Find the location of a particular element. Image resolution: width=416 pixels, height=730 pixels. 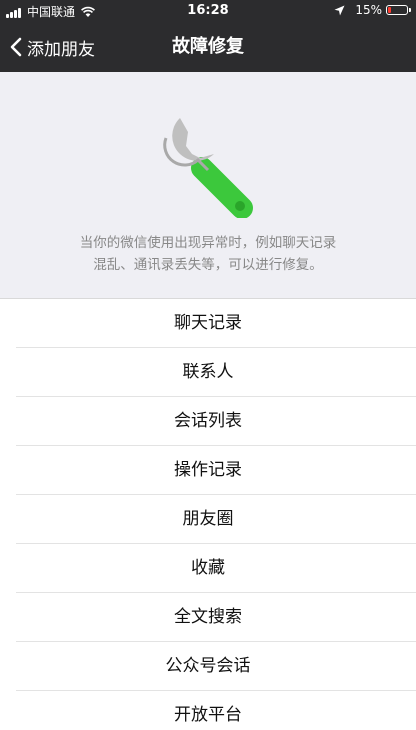

description-line-2: 混乱、通讯录丢失等，可以进行修复。 is located at coordinates (208, 265).